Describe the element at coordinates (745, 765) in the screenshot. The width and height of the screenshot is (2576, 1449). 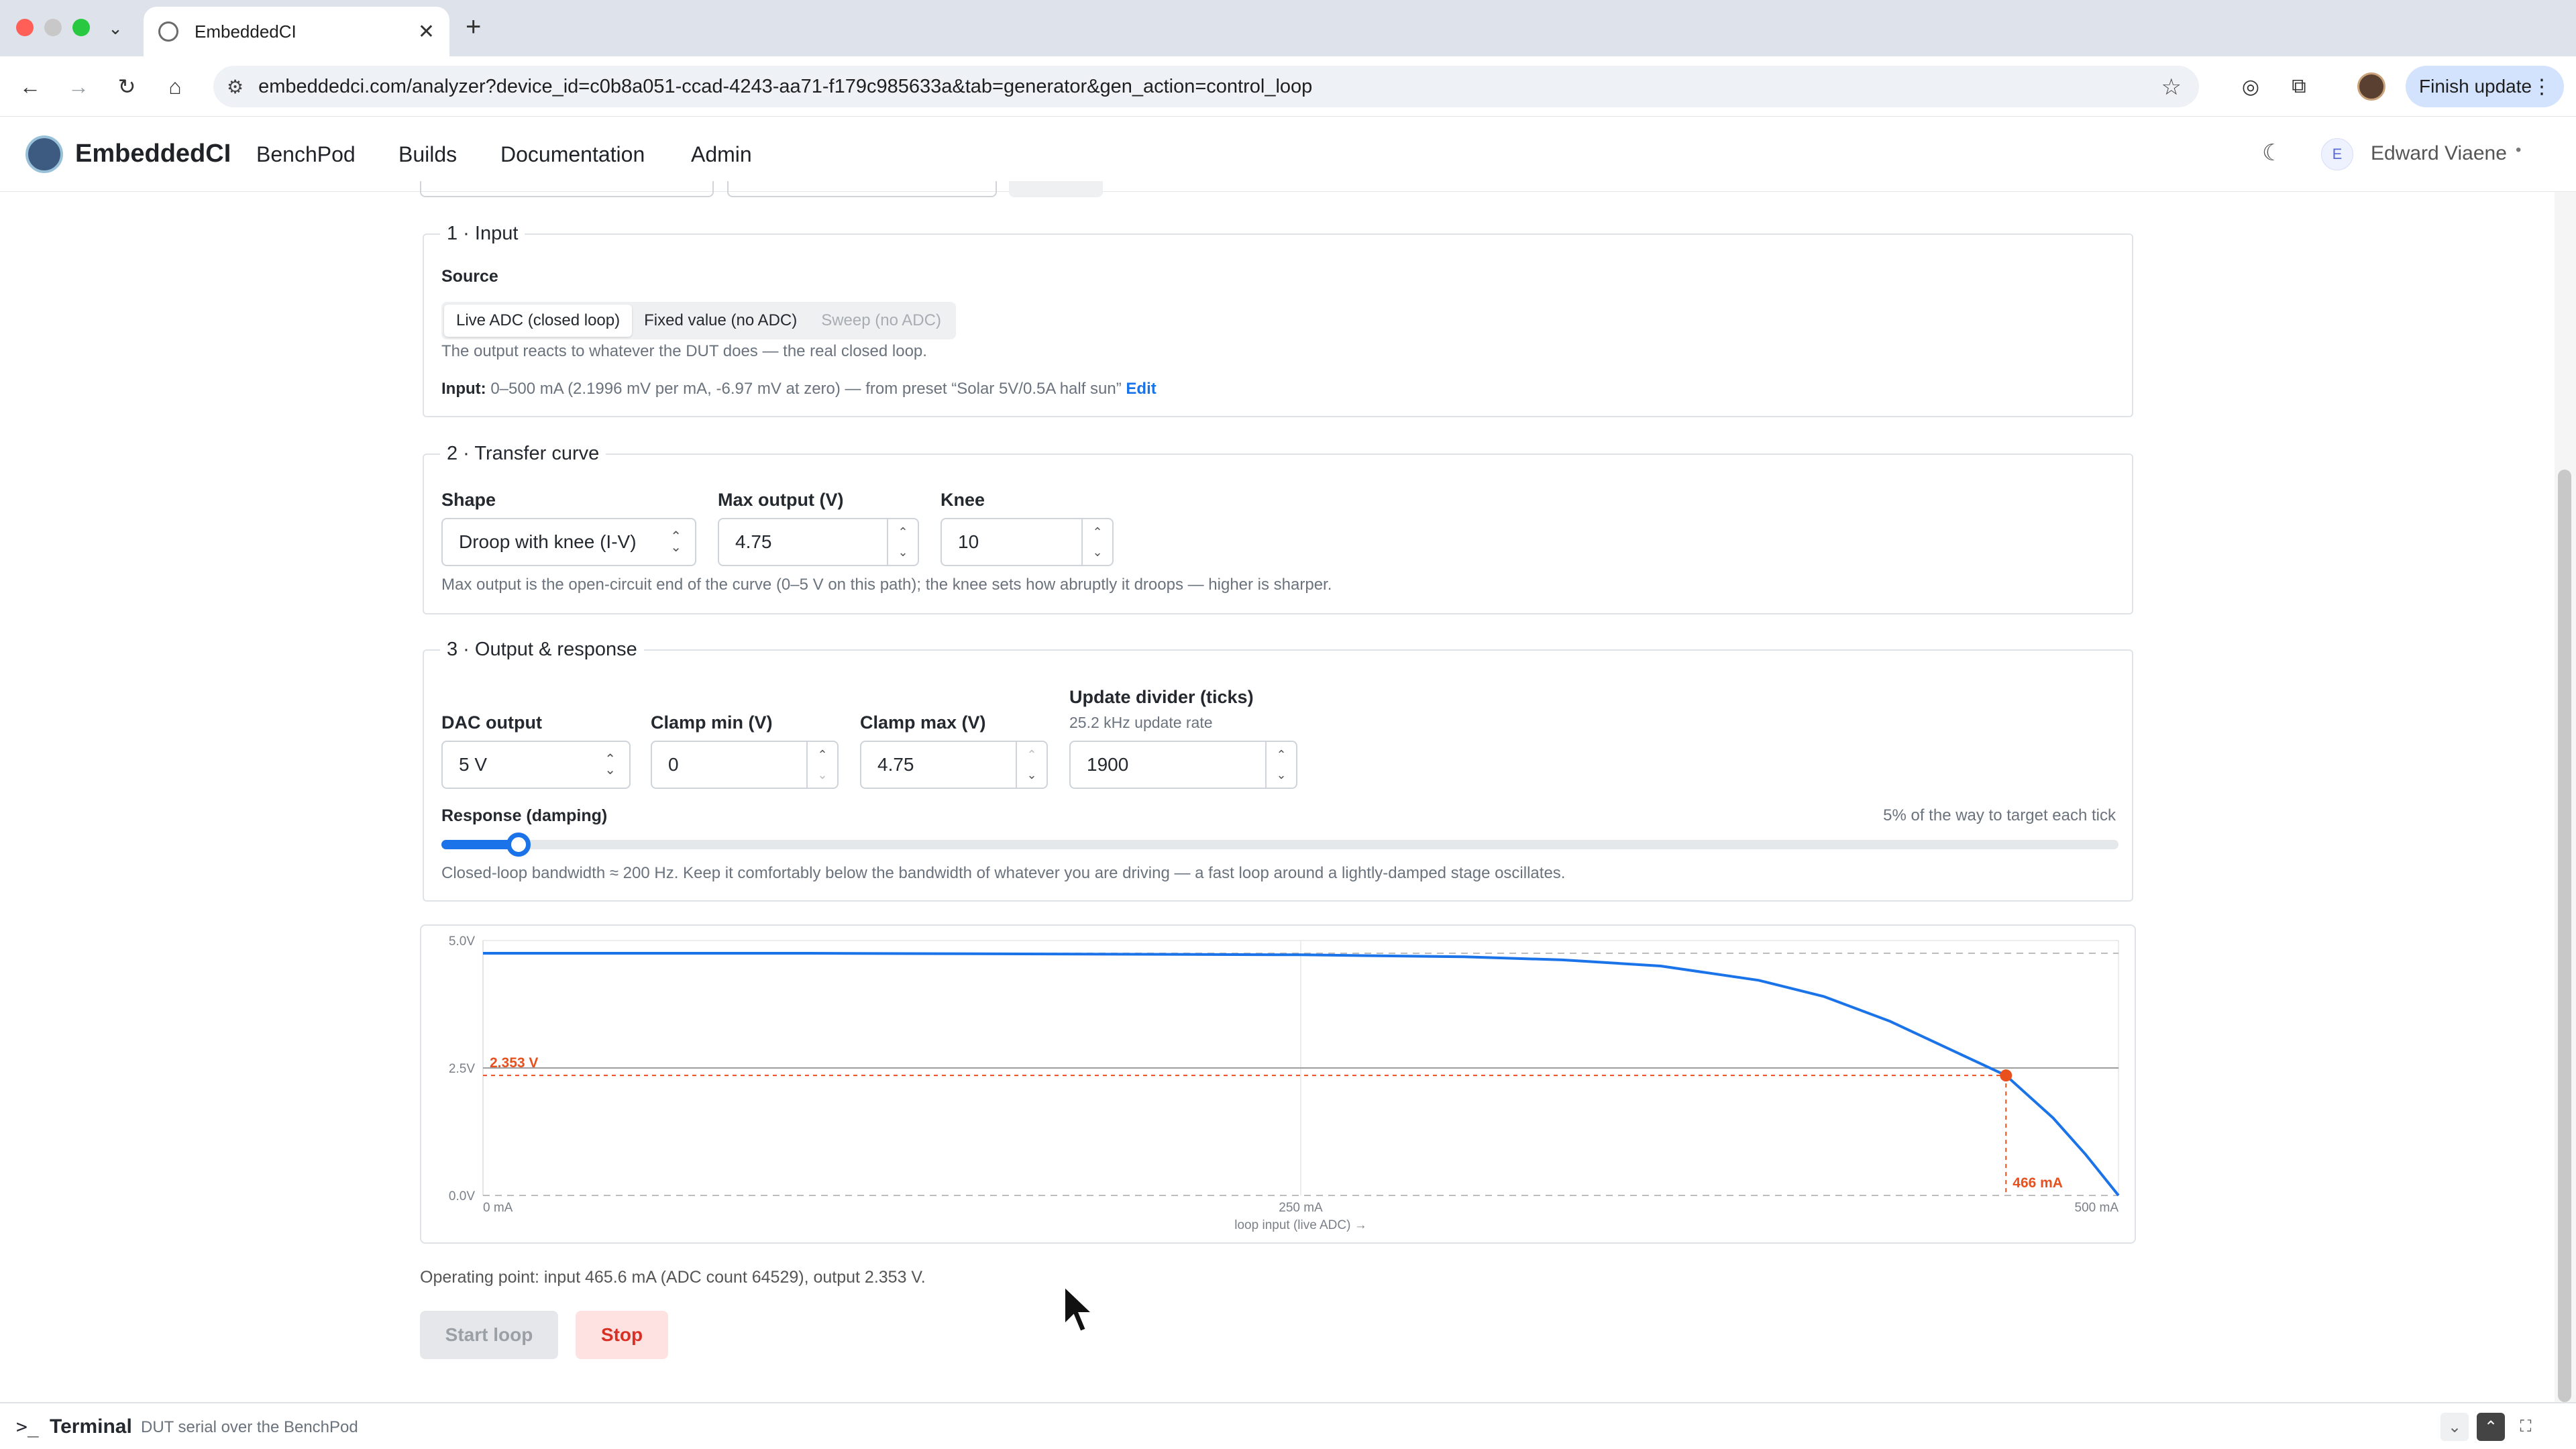
I see `clamp-min-input: 0 ⌃ ⌄` at that location.